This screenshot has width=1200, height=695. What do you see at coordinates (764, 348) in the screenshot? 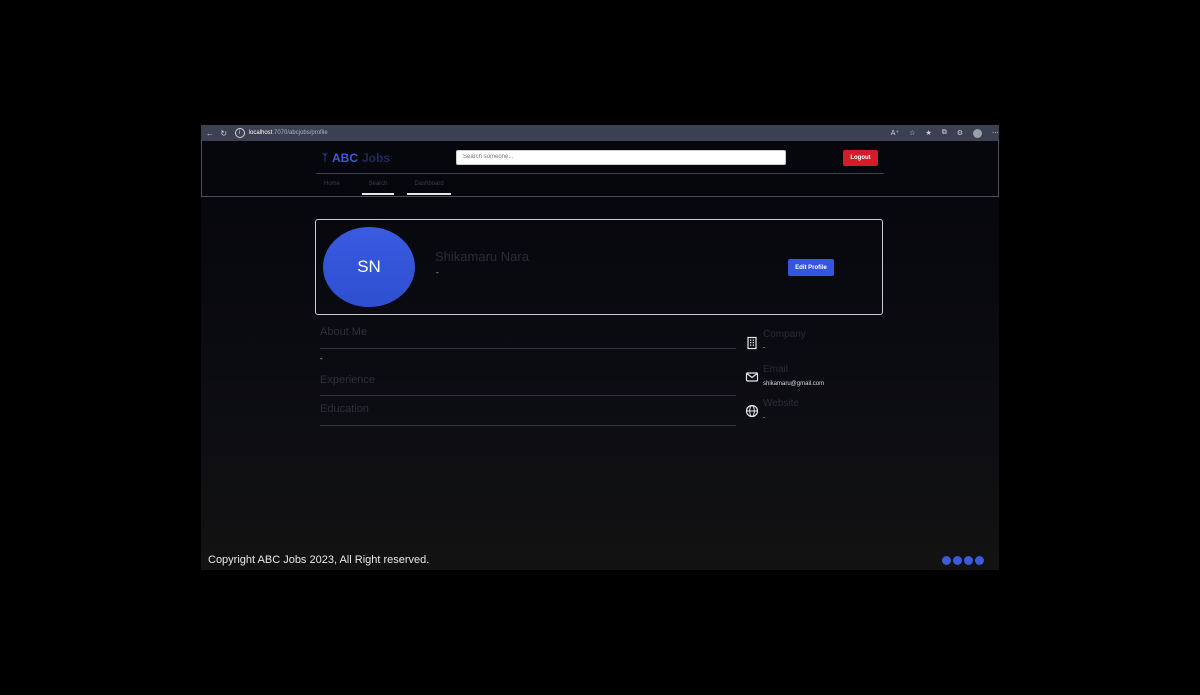
I see `company-value: -` at bounding box center [764, 348].